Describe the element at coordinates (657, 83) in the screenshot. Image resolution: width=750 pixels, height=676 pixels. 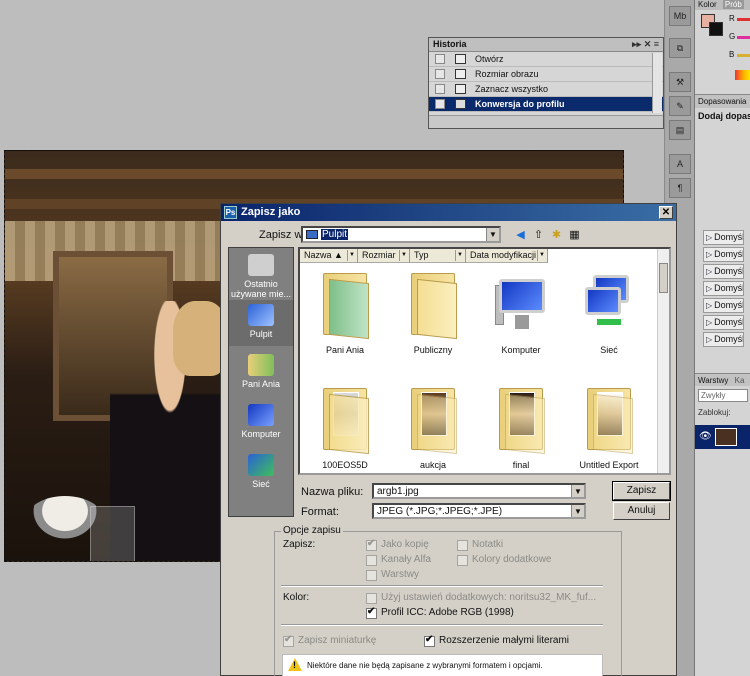
I see `history-scrollbar` at that location.